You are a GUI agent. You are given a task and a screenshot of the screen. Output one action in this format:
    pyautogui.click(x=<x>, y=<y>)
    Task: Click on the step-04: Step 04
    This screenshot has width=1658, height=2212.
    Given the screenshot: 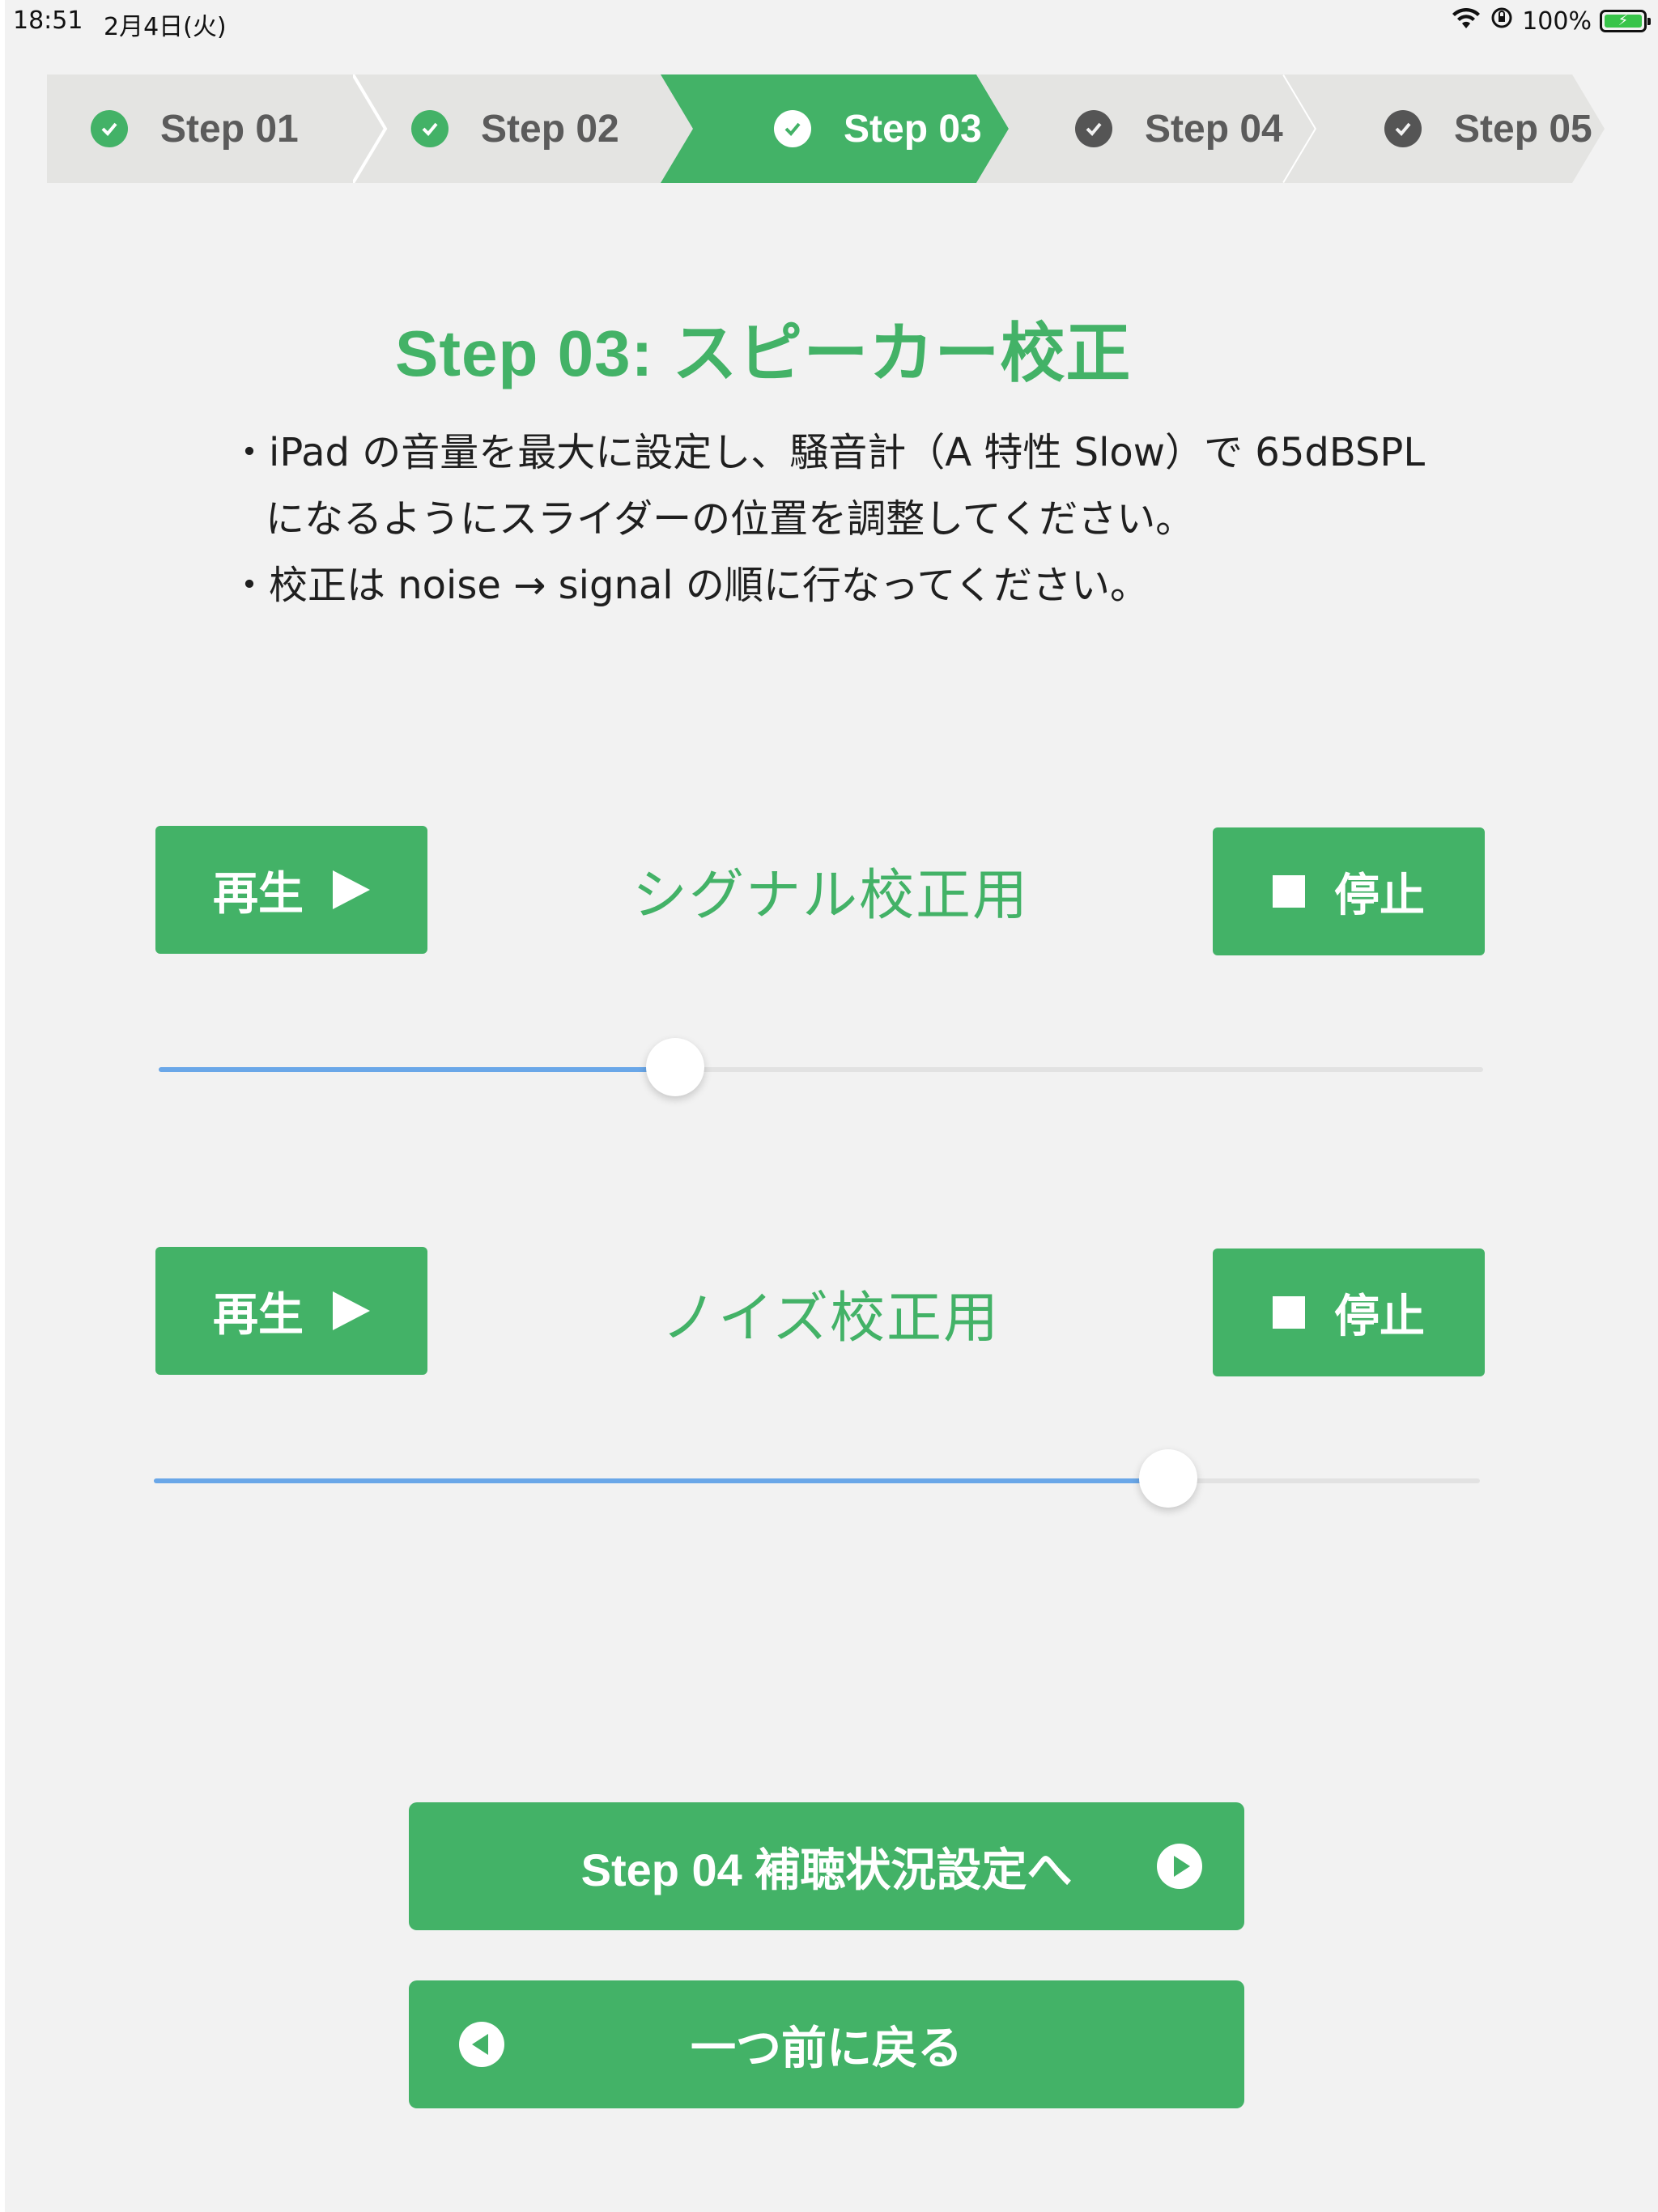 What is the action you would take?
    pyautogui.click(x=1146, y=129)
    